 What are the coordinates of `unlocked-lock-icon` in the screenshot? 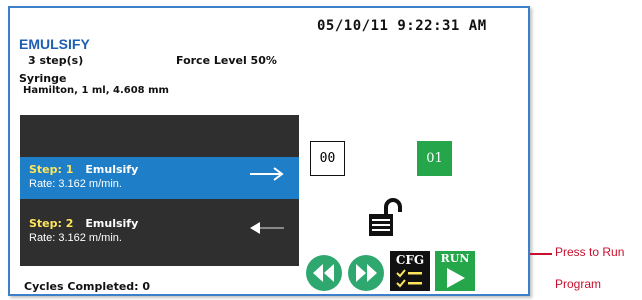 It's located at (386, 218).